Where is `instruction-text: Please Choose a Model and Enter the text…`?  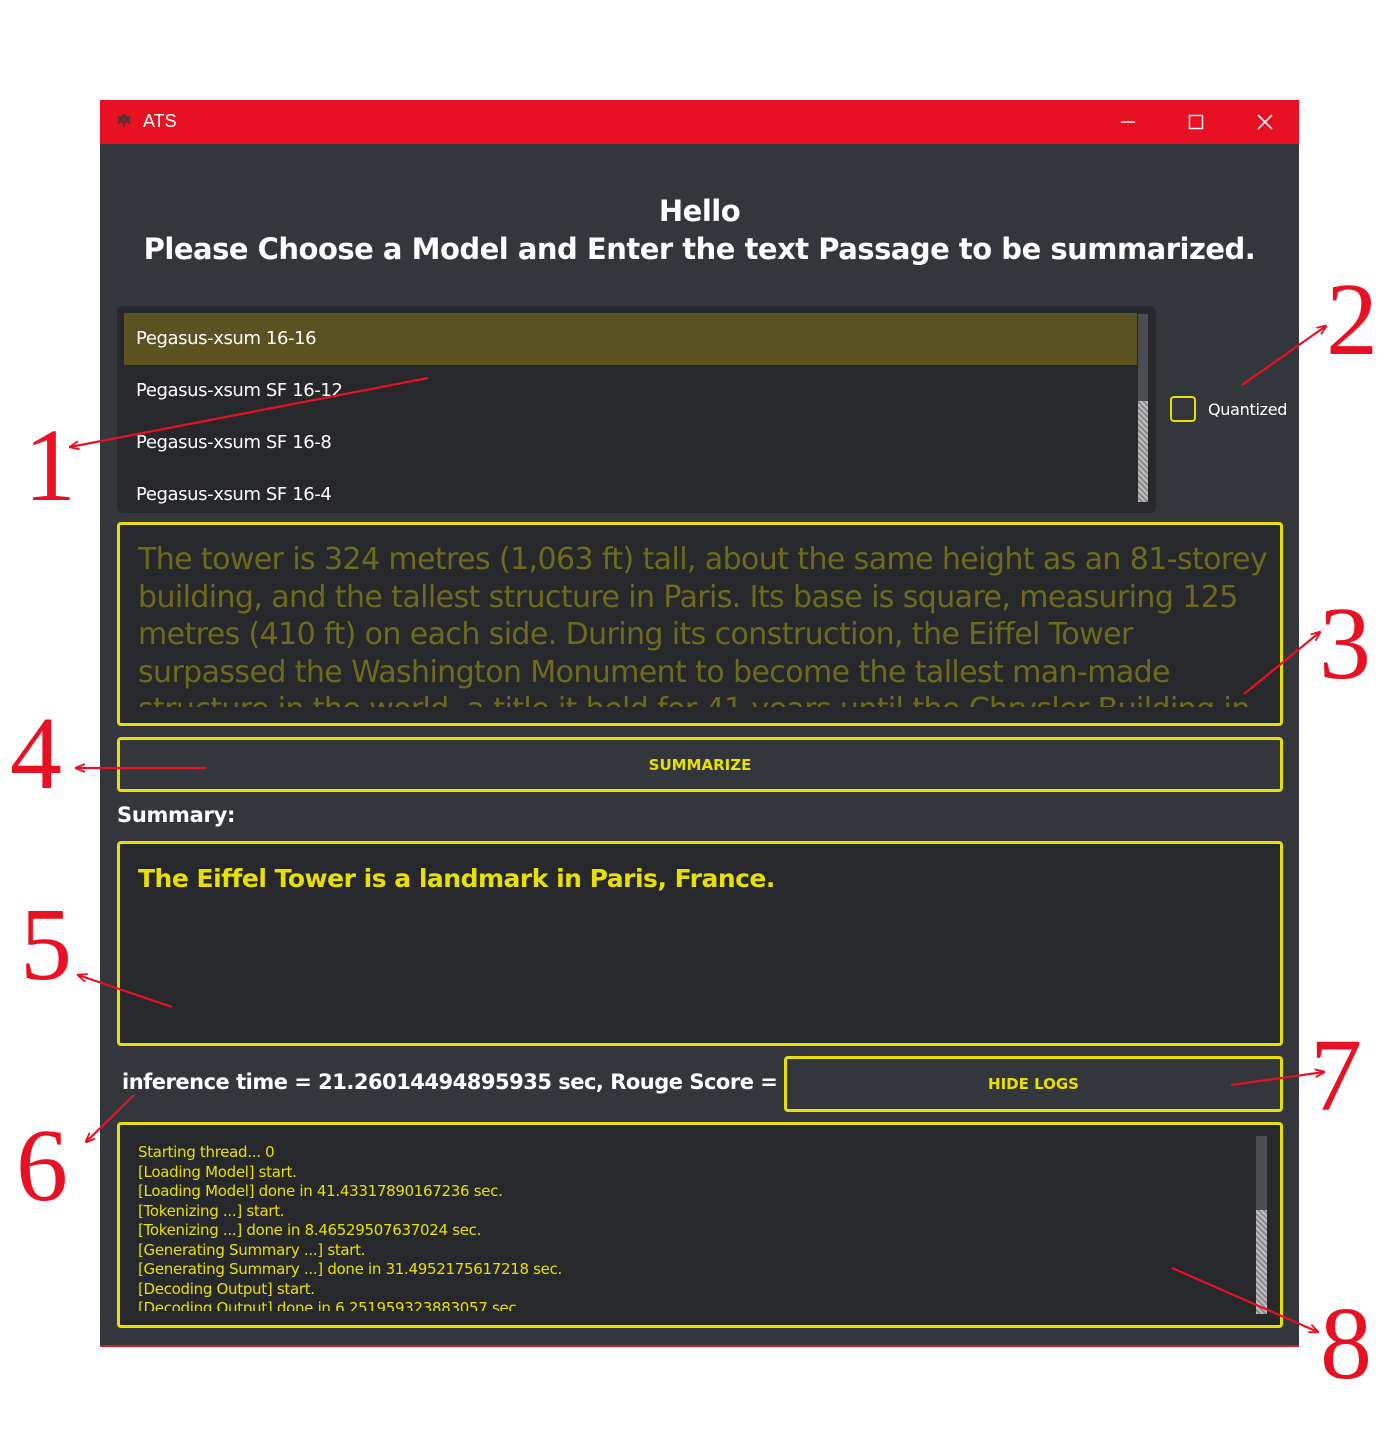
instruction-text: Please Choose a Model and Enter the text… is located at coordinates (699, 249).